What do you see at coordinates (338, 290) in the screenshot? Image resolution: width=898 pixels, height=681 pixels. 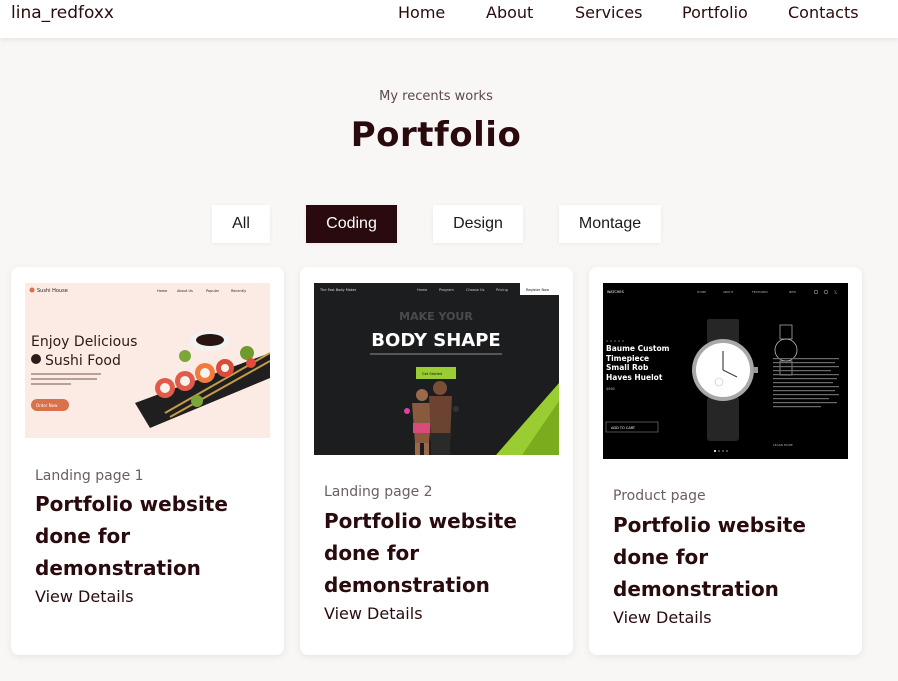 I see `thumb-brand: The Fast Body Maker` at bounding box center [338, 290].